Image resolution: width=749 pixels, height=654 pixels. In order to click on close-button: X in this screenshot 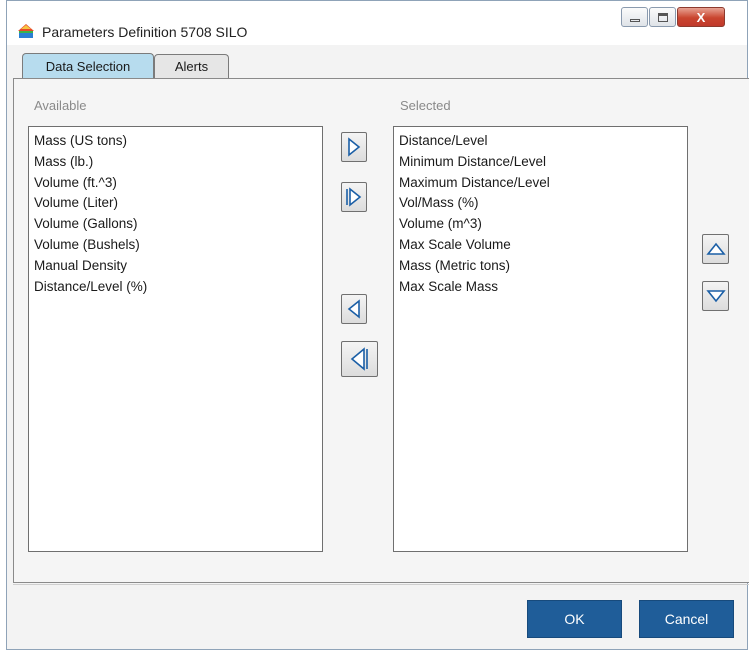, I will do `click(701, 17)`.